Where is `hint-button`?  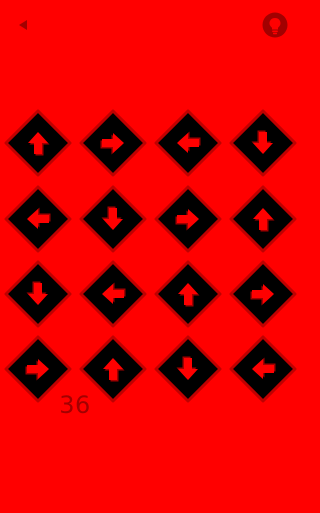
hint-button is located at coordinates (275, 25).